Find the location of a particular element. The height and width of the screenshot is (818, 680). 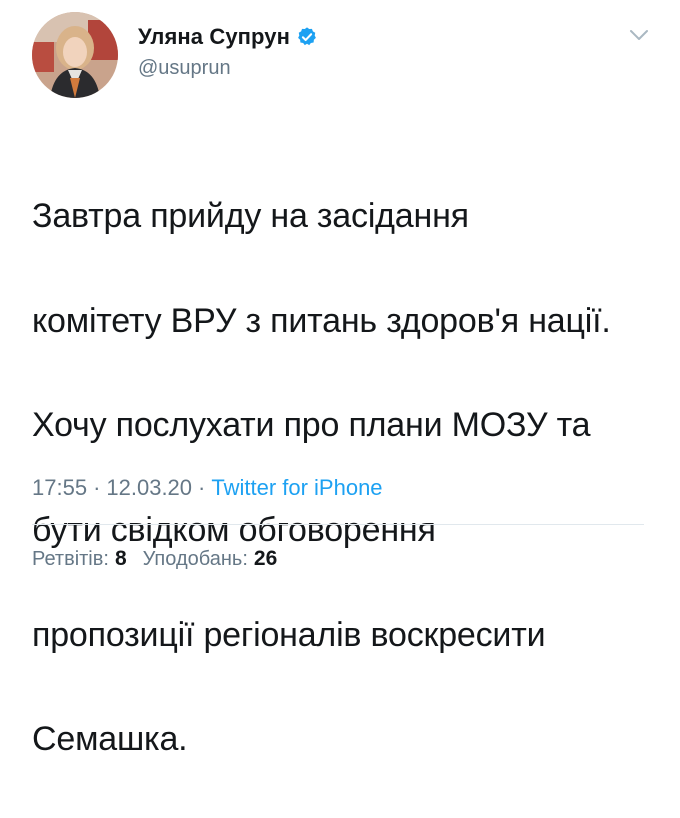

avatar-image is located at coordinates (75, 55).